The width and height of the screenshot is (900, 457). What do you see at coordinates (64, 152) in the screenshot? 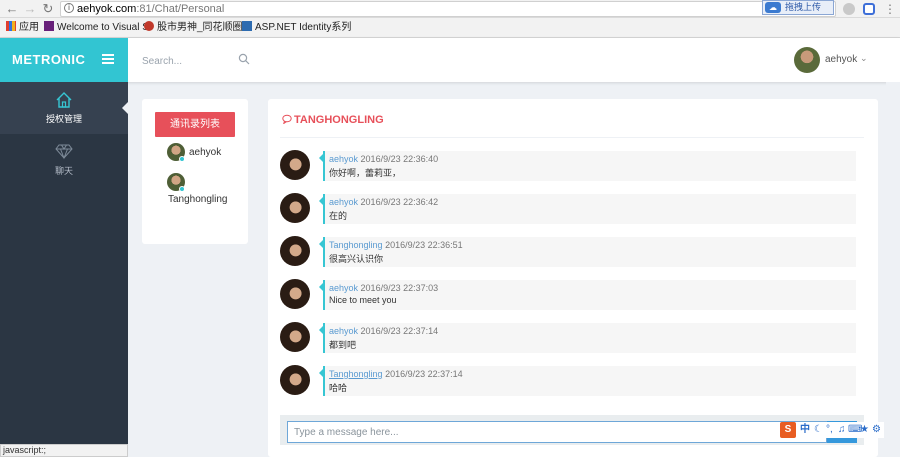
I see `diamond-icon` at bounding box center [64, 152].